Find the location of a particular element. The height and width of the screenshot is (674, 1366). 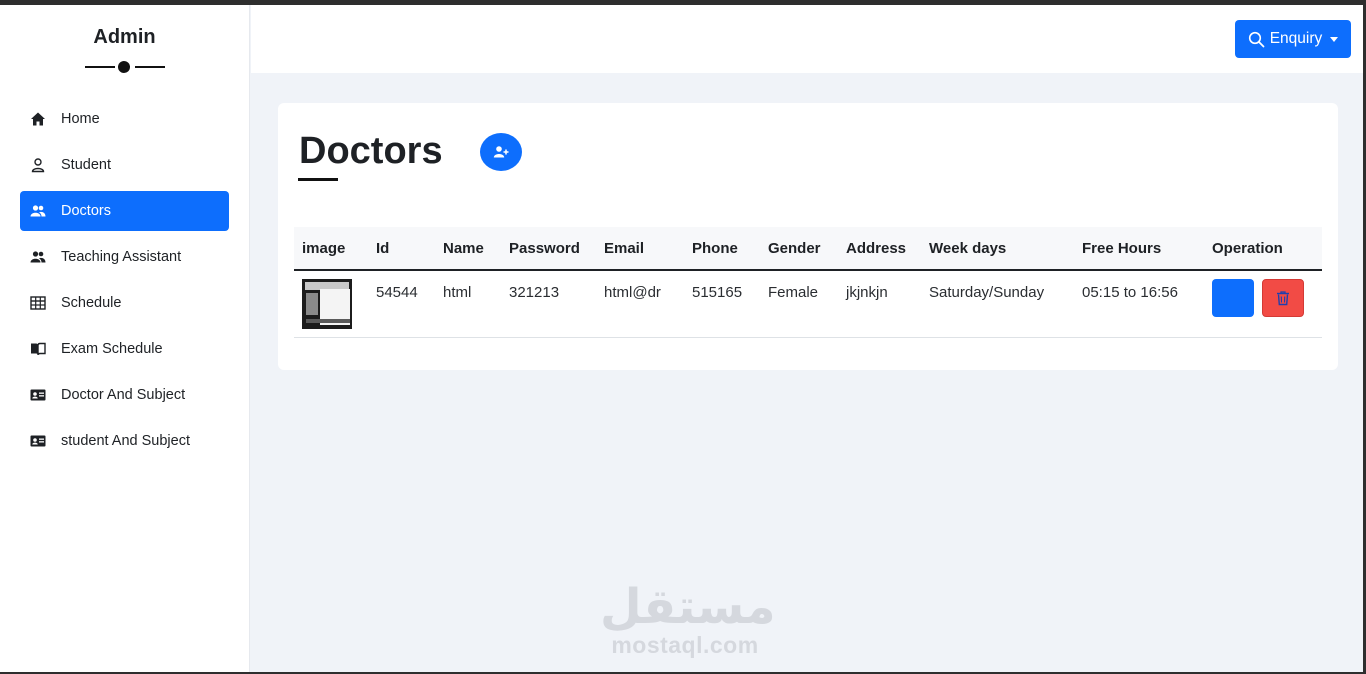

trash-icon is located at coordinates (1283, 298).